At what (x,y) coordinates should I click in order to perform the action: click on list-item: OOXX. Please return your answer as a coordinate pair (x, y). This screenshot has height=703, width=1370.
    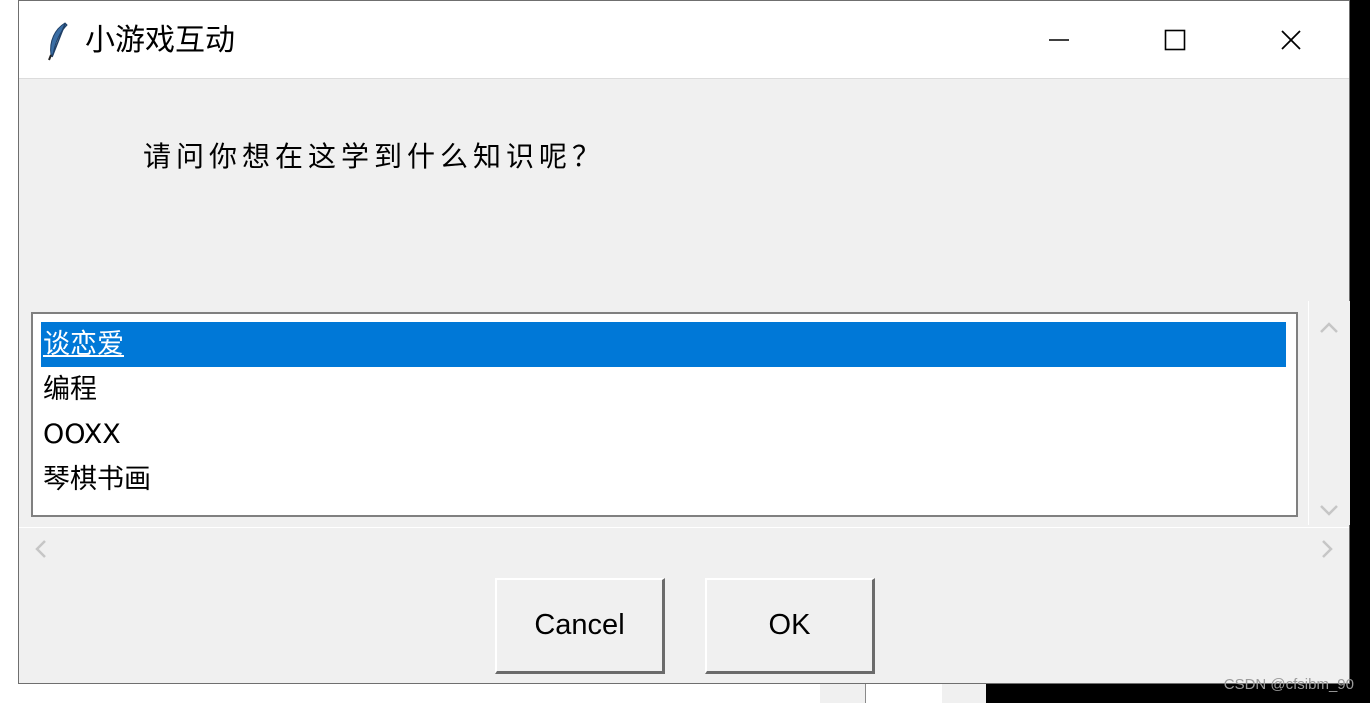
    Looking at the image, I should click on (81, 434).